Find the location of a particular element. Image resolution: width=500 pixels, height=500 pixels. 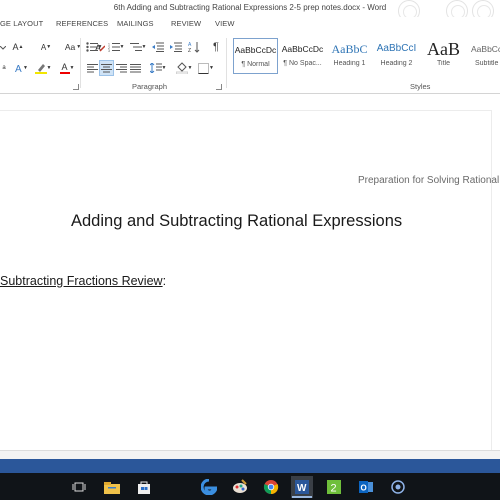

section-heading-colon: : is located at coordinates (164, 281).